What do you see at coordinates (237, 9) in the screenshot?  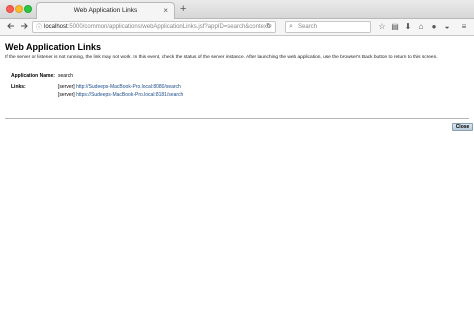 I see `window-titlebar: Web Application Links × +` at bounding box center [237, 9].